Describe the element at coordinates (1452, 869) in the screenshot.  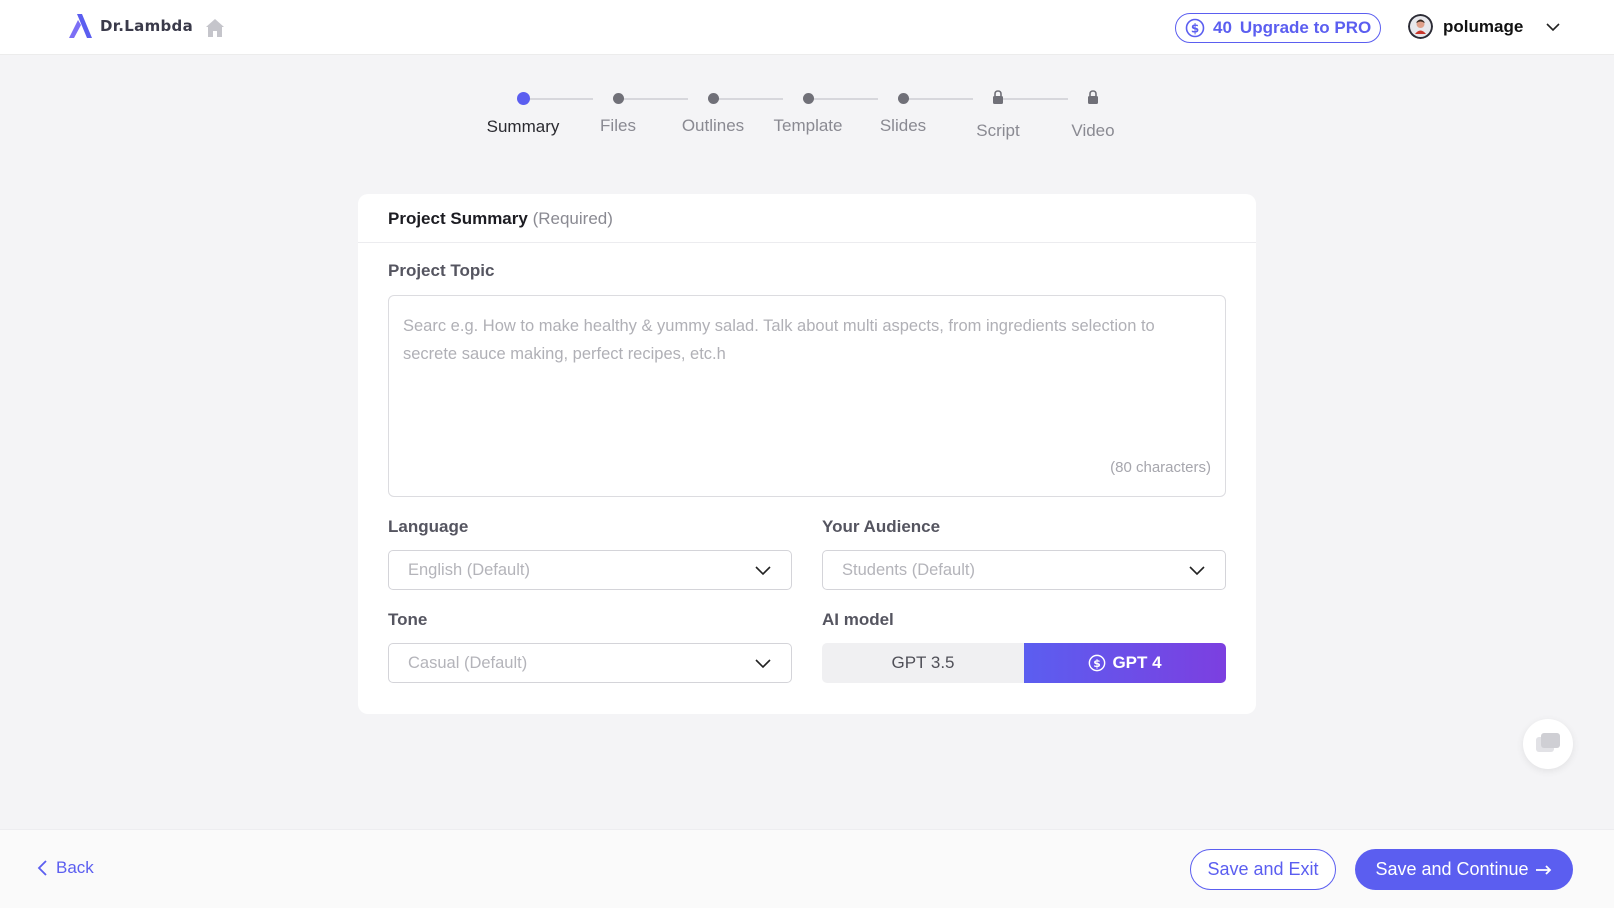
I see `save-continue-label: Save and Continue` at that location.